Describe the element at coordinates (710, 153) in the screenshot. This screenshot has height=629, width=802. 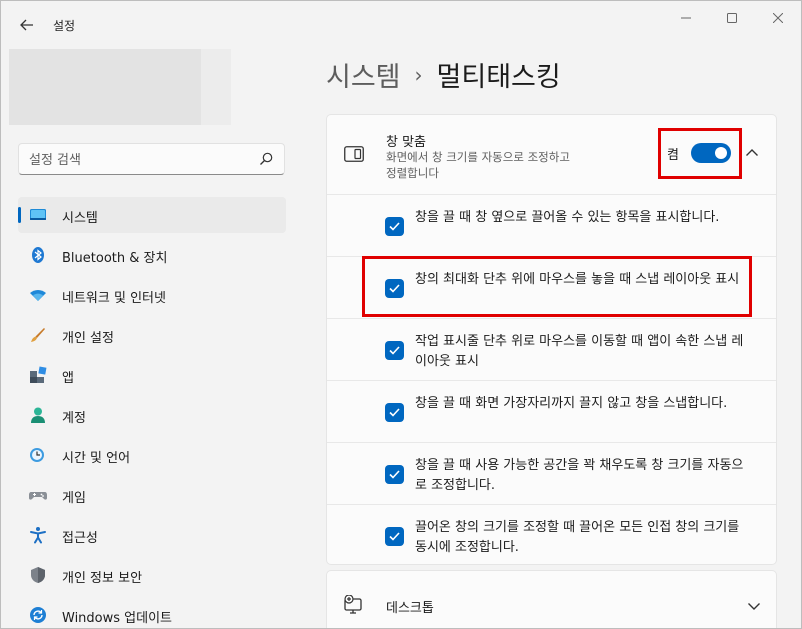
I see `snap-windows-toggle` at that location.